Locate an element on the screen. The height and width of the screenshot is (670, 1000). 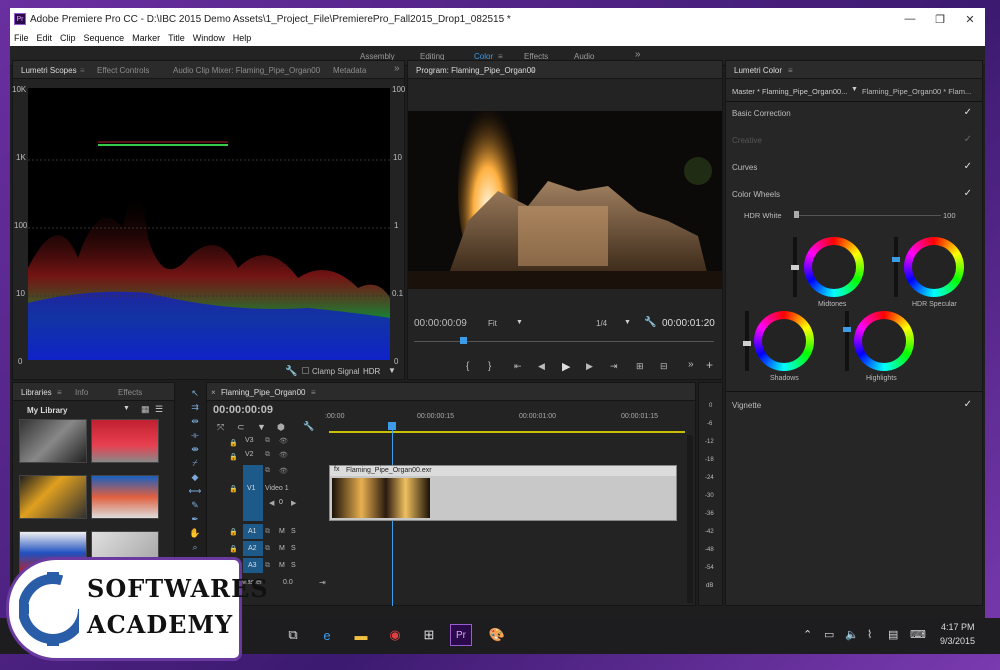
play-icon: ▶ is located at coordinates (566, 366).